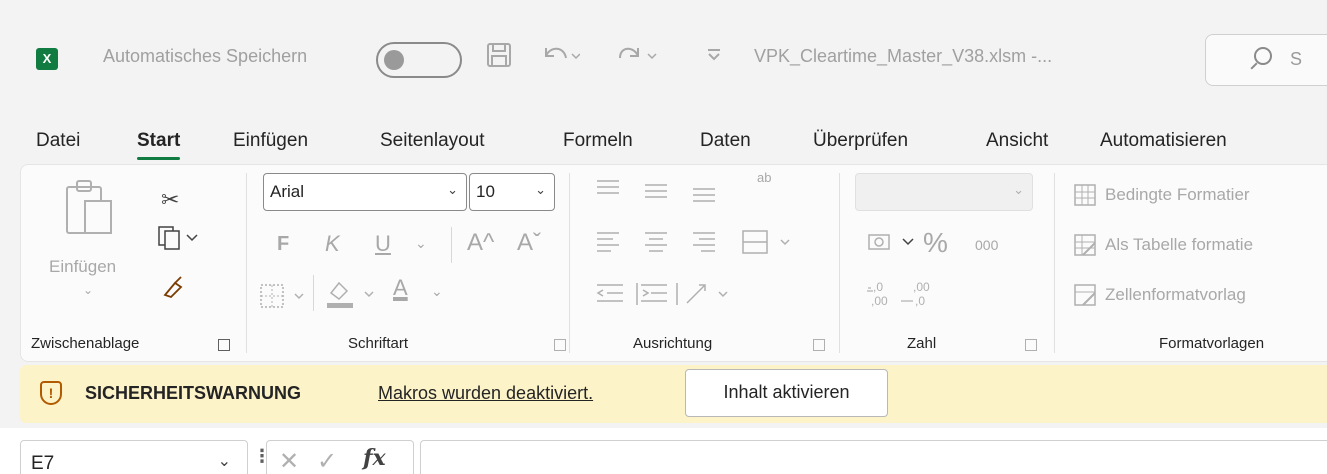 The image size is (1327, 474). What do you see at coordinates (51, 393) in the screenshot?
I see `shield-warning-icon: !` at bounding box center [51, 393].